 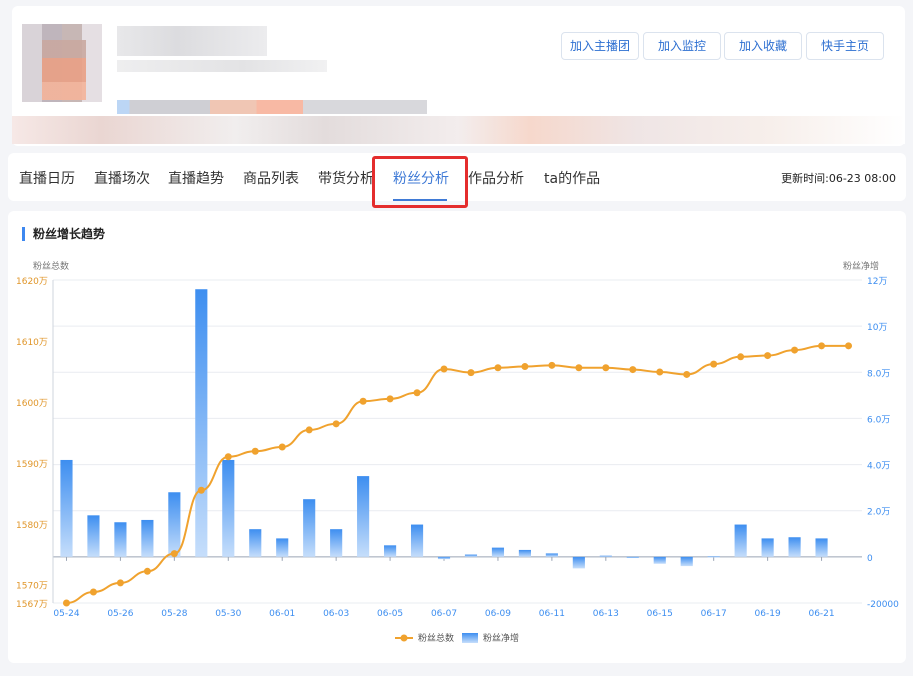 I want to click on left-tick-label: 1567万, so click(x=32, y=605).